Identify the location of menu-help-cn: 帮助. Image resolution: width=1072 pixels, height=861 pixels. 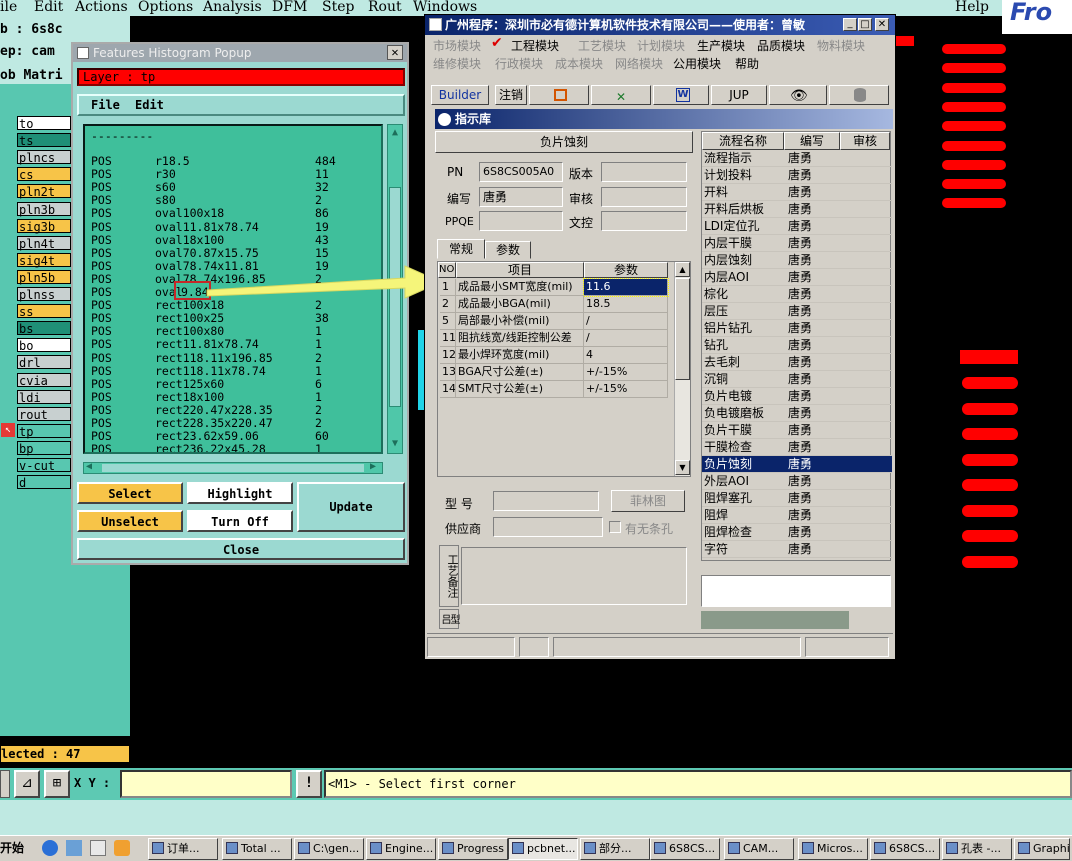
(747, 63).